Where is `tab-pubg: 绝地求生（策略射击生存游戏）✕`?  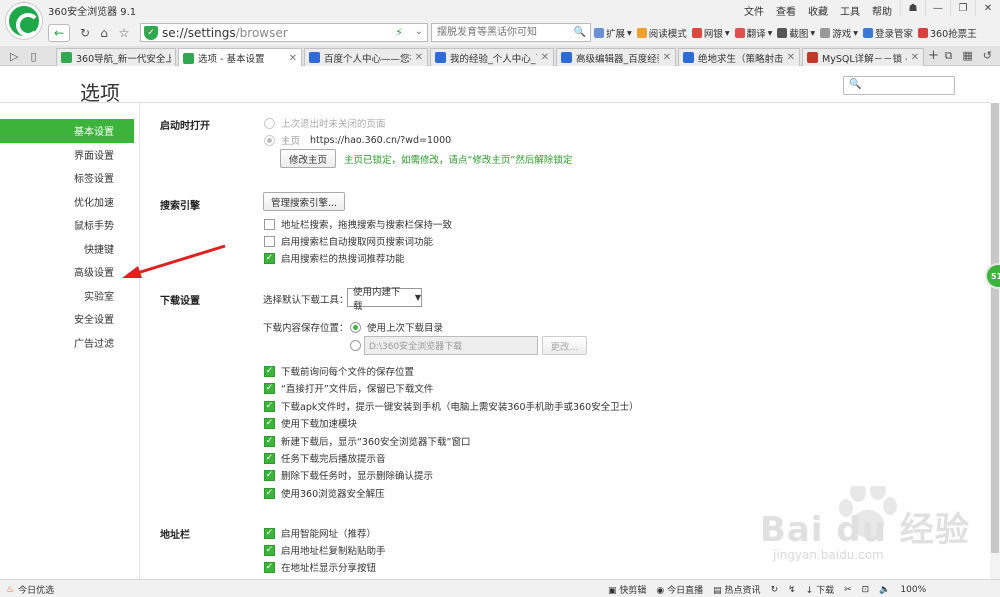 tab-pubg: 绝地求生（策略射击生存游戏）✕ is located at coordinates (739, 57).